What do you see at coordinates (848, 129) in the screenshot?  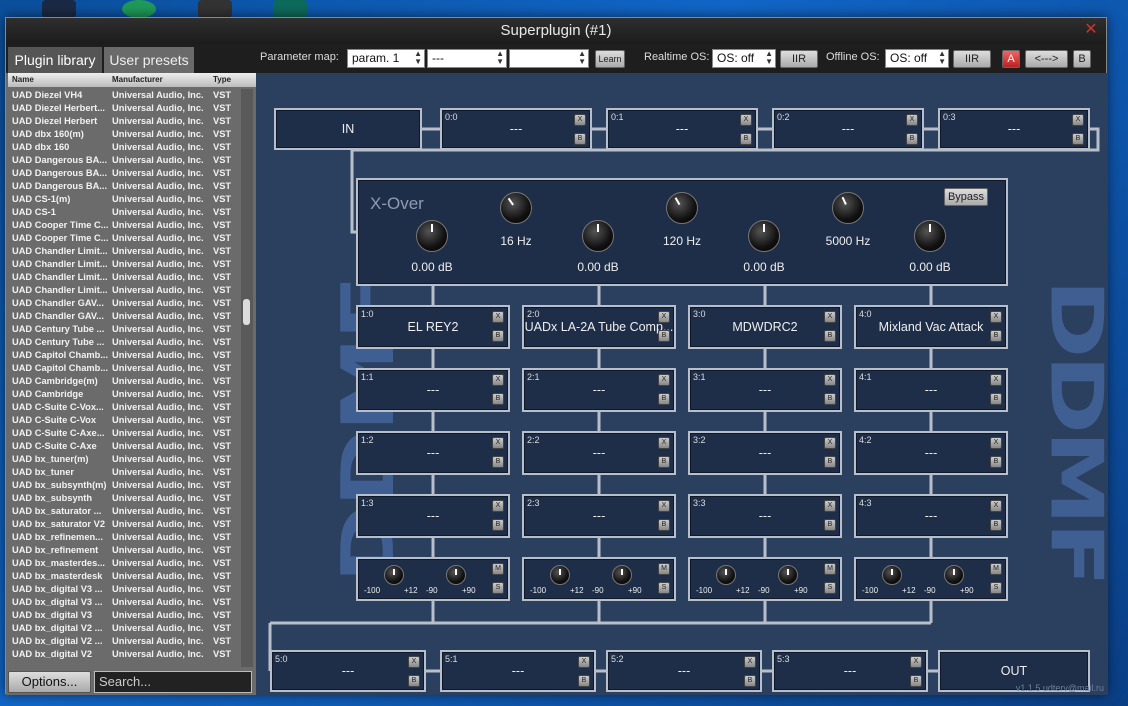 I see `slot-top-2: 0:2 --- X B` at bounding box center [848, 129].